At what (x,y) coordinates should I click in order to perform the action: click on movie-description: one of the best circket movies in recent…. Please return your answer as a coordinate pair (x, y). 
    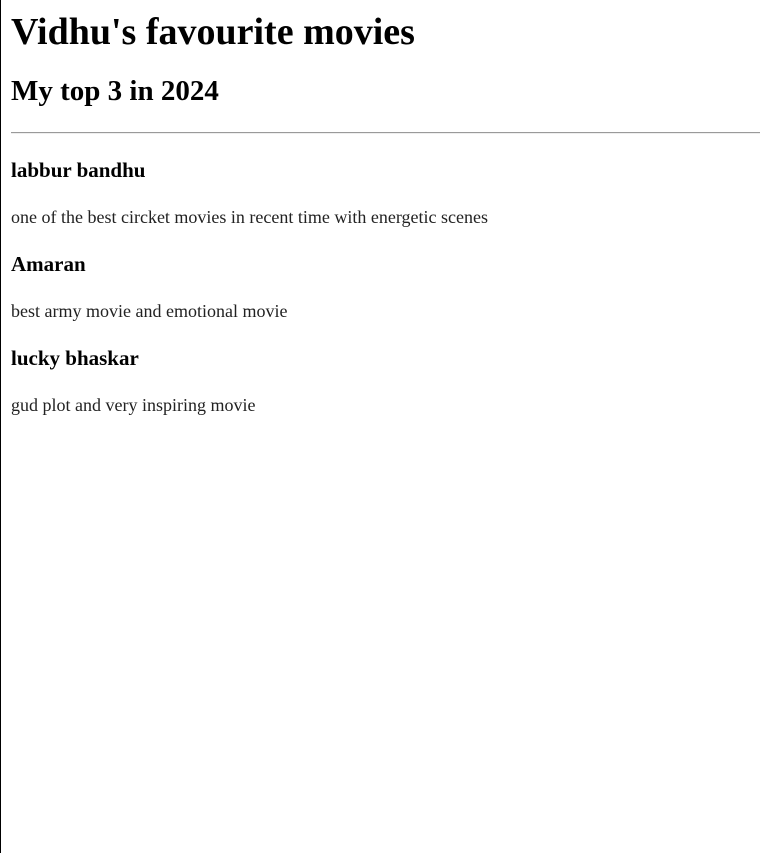
    Looking at the image, I should click on (249, 217).